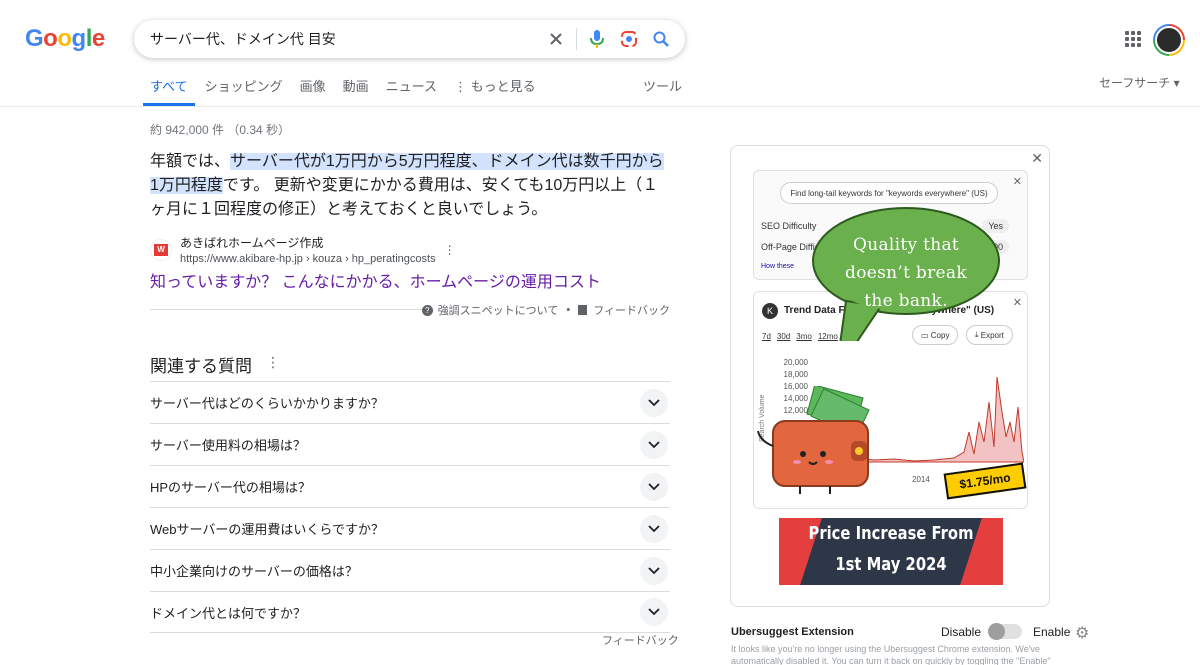 The height and width of the screenshot is (665, 1200). What do you see at coordinates (921, 479) in the screenshot?
I see `x-tick: 2014` at bounding box center [921, 479].